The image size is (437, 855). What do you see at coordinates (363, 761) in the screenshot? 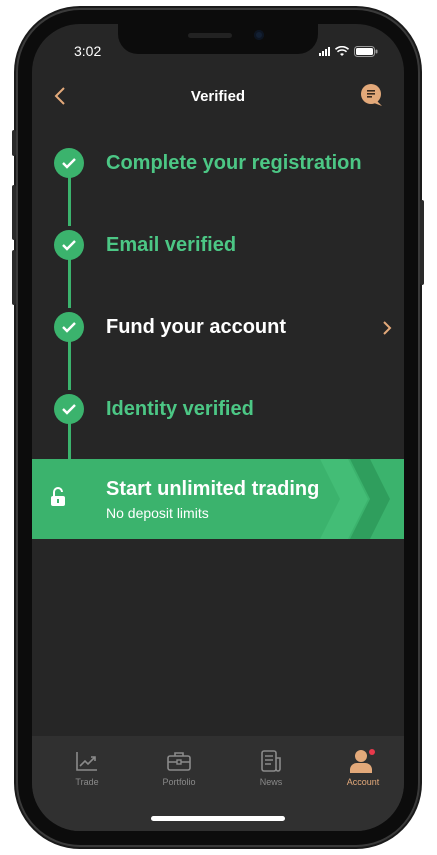
I see `account-icon` at bounding box center [363, 761].